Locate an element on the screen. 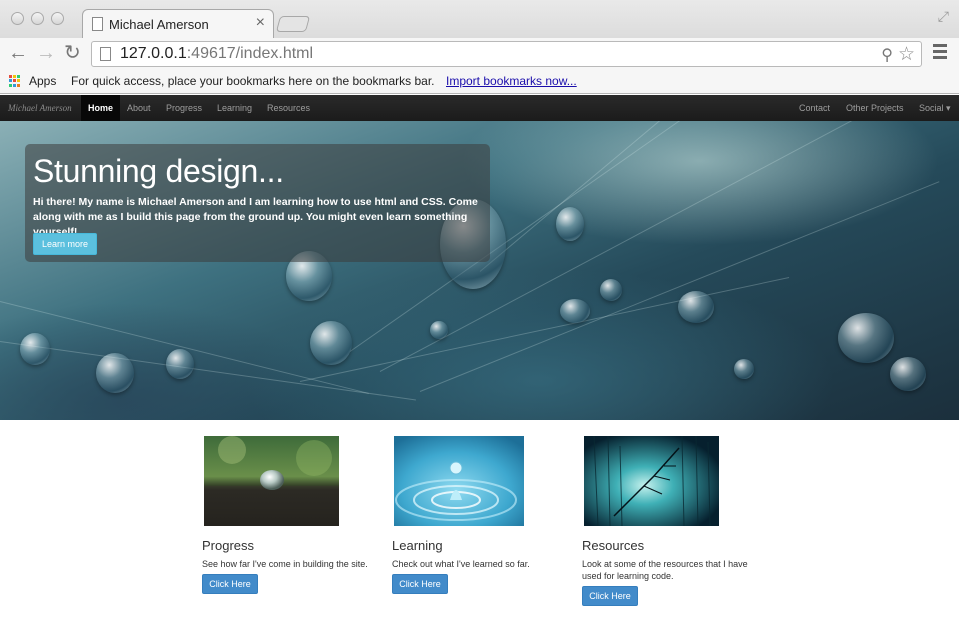 The image size is (959, 636). nav-item-other-projects: Other Projects is located at coordinates (875, 108).